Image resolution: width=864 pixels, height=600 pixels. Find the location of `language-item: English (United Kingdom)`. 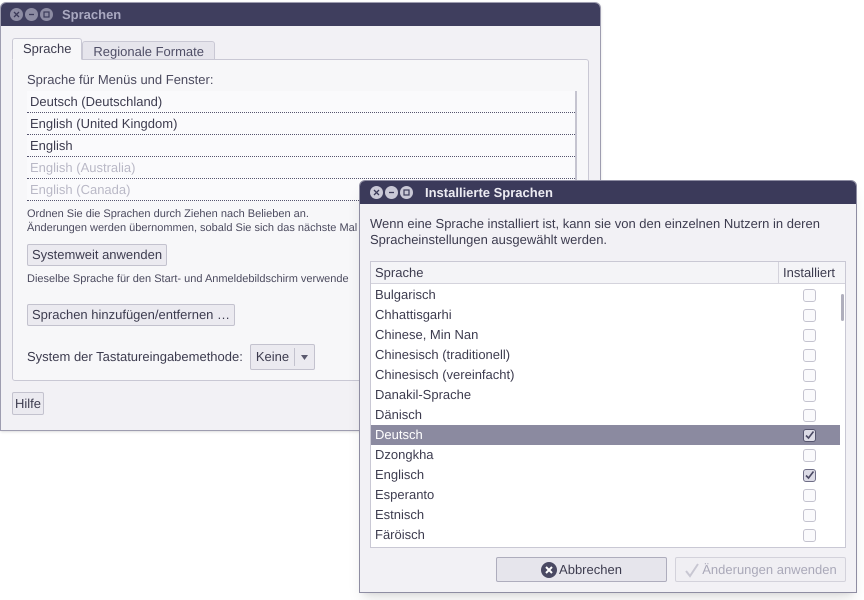

language-item: English (United Kingdom) is located at coordinates (301, 124).